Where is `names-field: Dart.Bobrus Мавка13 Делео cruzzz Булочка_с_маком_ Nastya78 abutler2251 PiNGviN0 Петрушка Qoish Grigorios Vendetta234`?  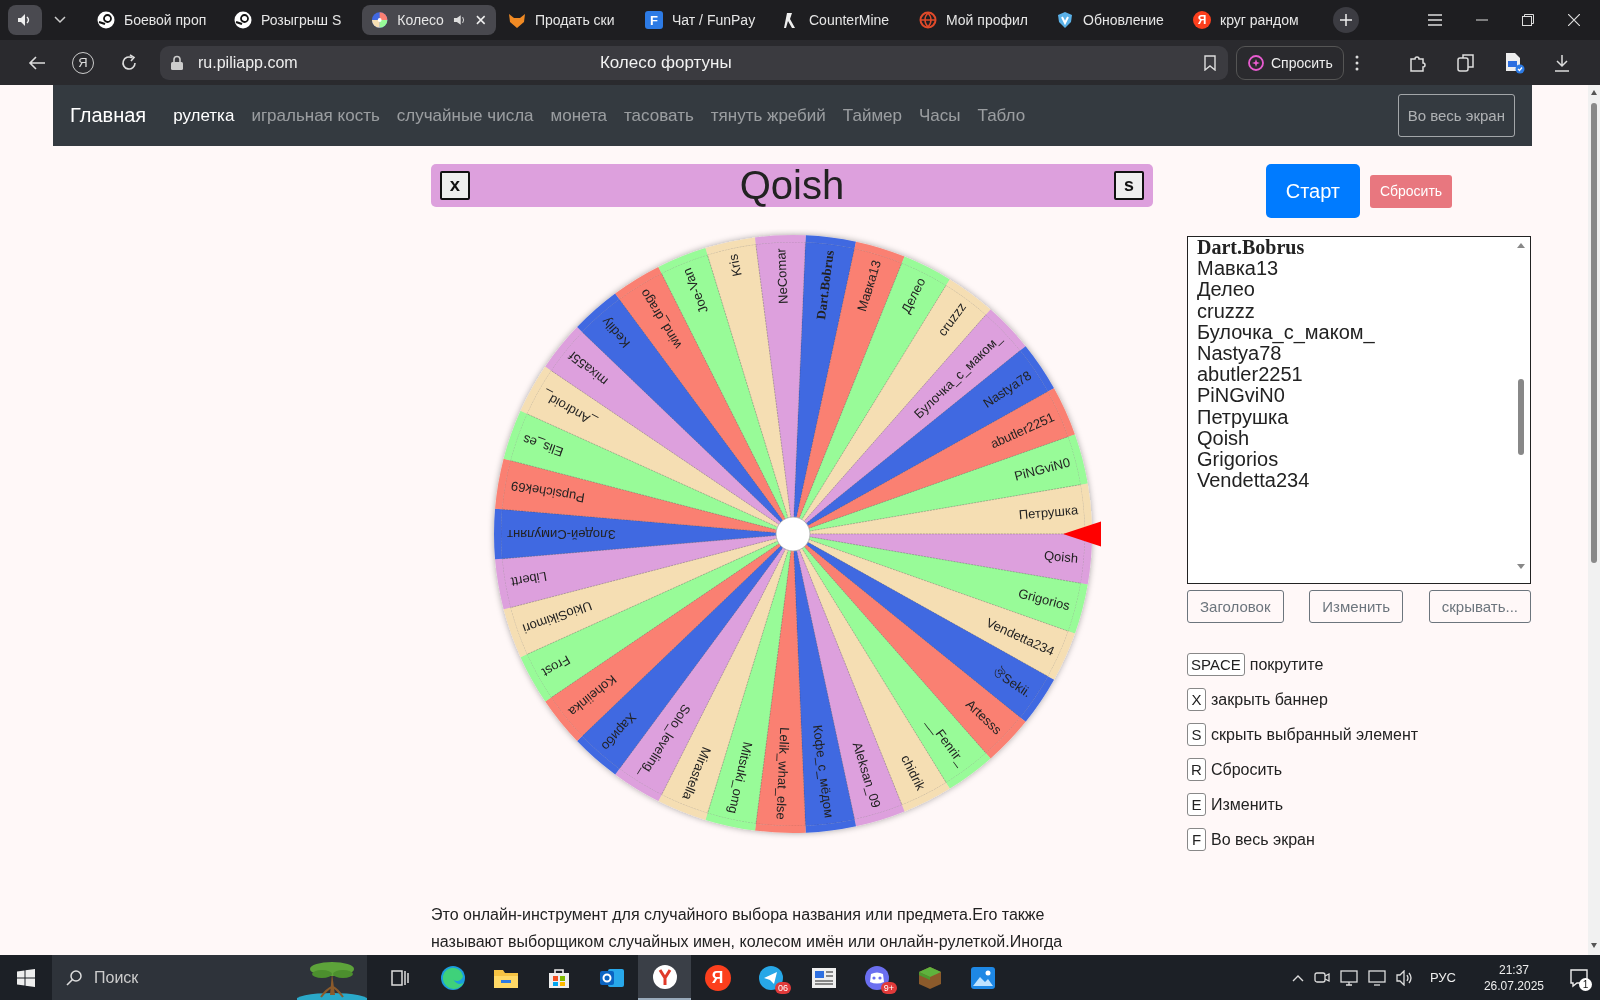
names-field: Dart.Bobrus Мавка13 Делео cruzzz Булочка_с_маком_ Nastya78 abutler2251 PiNGviN0 Петрушка Qoish Grigorios Vendetta234 is located at coordinates (1359, 410).